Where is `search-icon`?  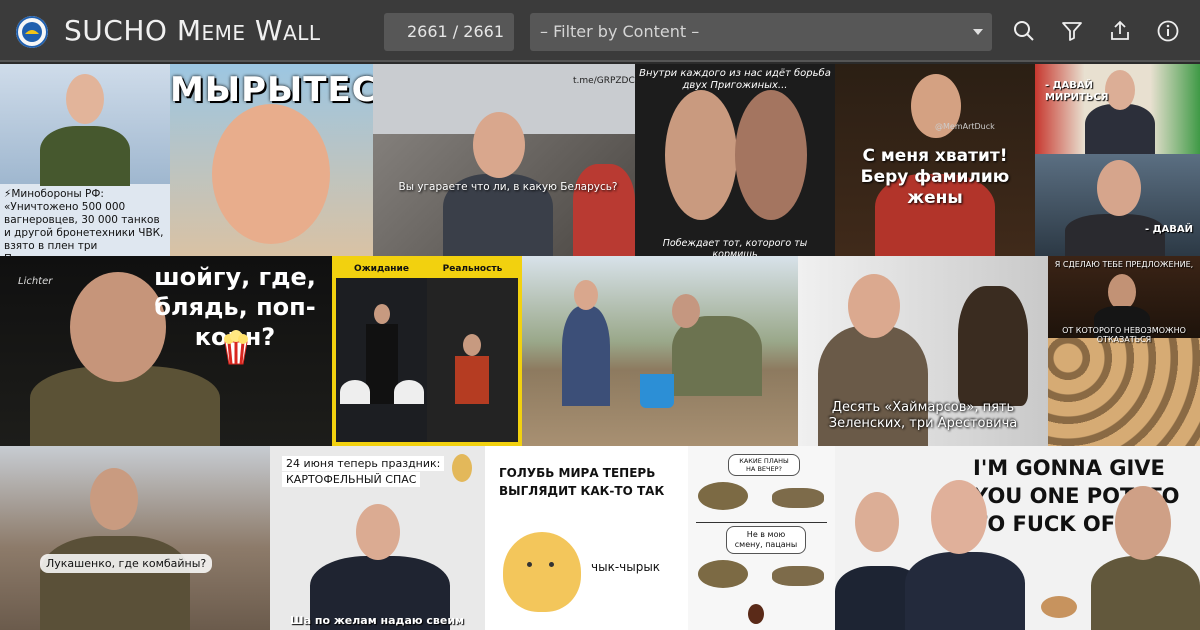
search-icon is located at coordinates (1024, 31).